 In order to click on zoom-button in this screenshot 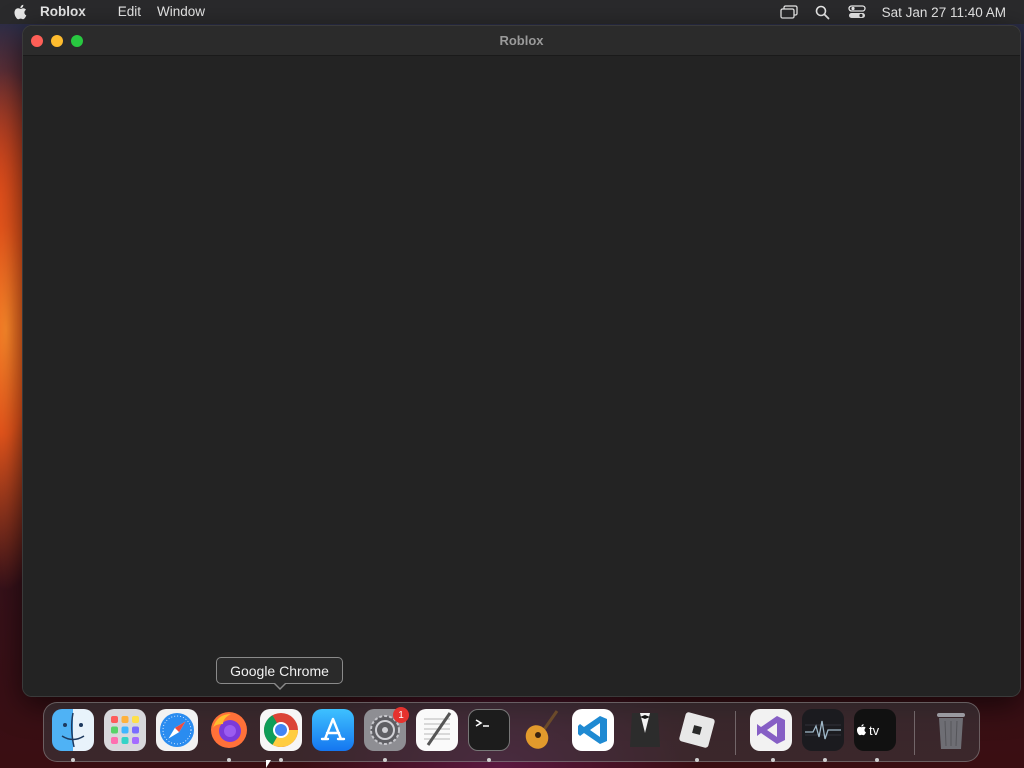, I will do `click(77, 40)`.